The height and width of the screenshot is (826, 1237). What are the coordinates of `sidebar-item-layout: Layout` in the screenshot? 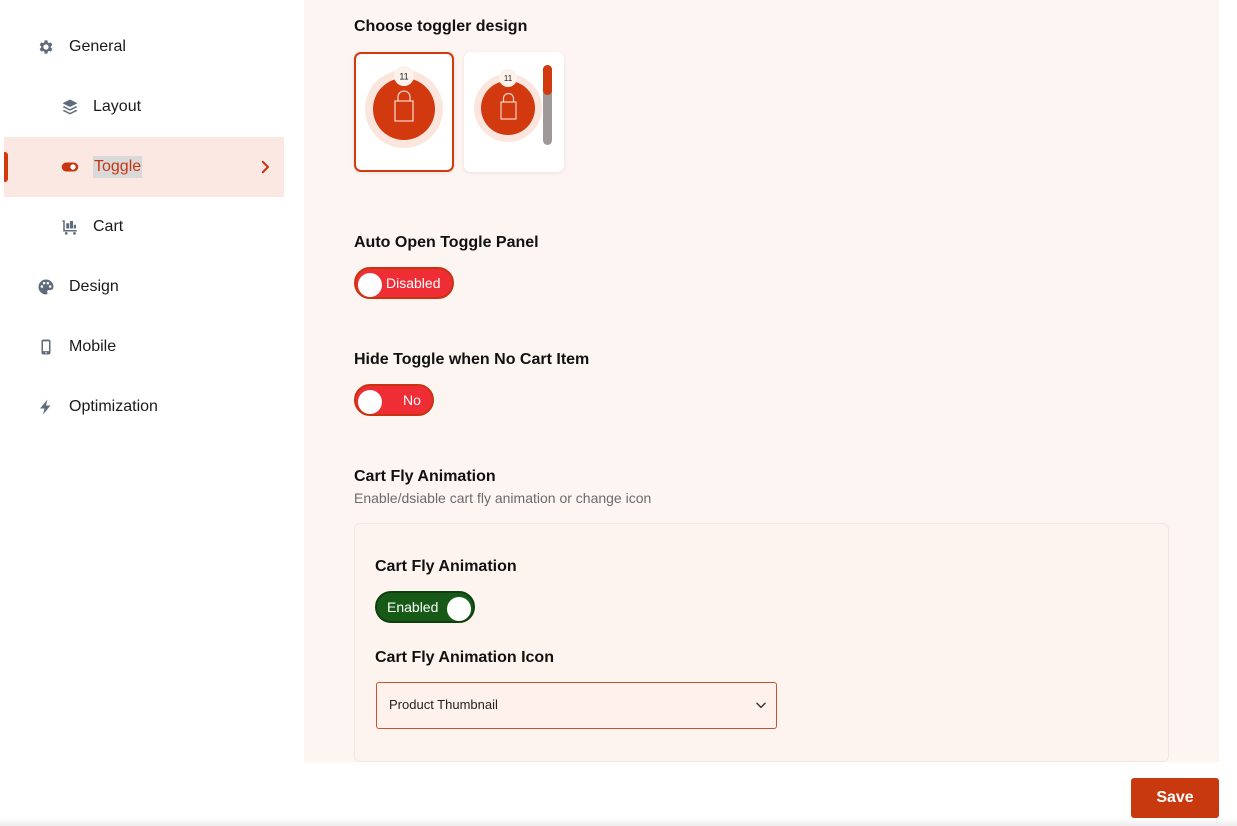 It's located at (144, 107).